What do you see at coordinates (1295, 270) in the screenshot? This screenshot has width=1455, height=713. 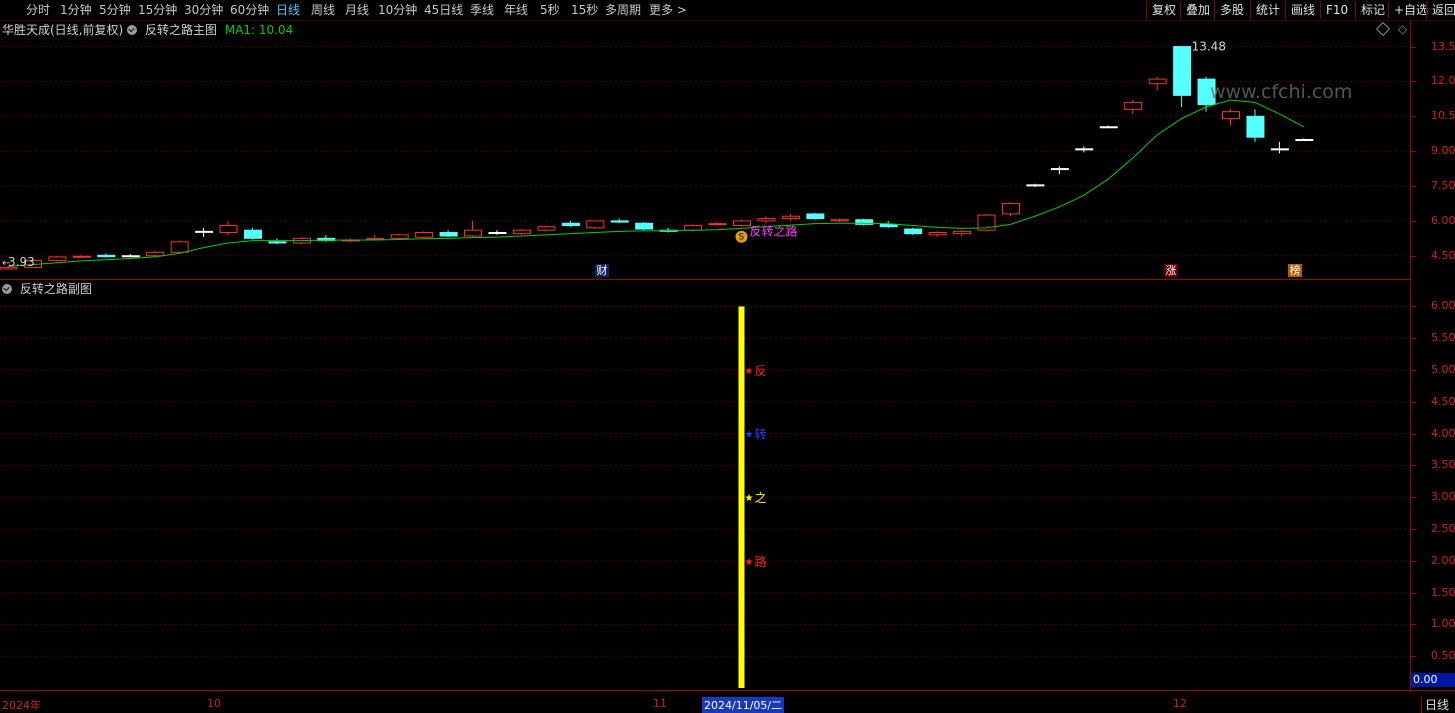 I see `ranking-badge: 榜` at bounding box center [1295, 270].